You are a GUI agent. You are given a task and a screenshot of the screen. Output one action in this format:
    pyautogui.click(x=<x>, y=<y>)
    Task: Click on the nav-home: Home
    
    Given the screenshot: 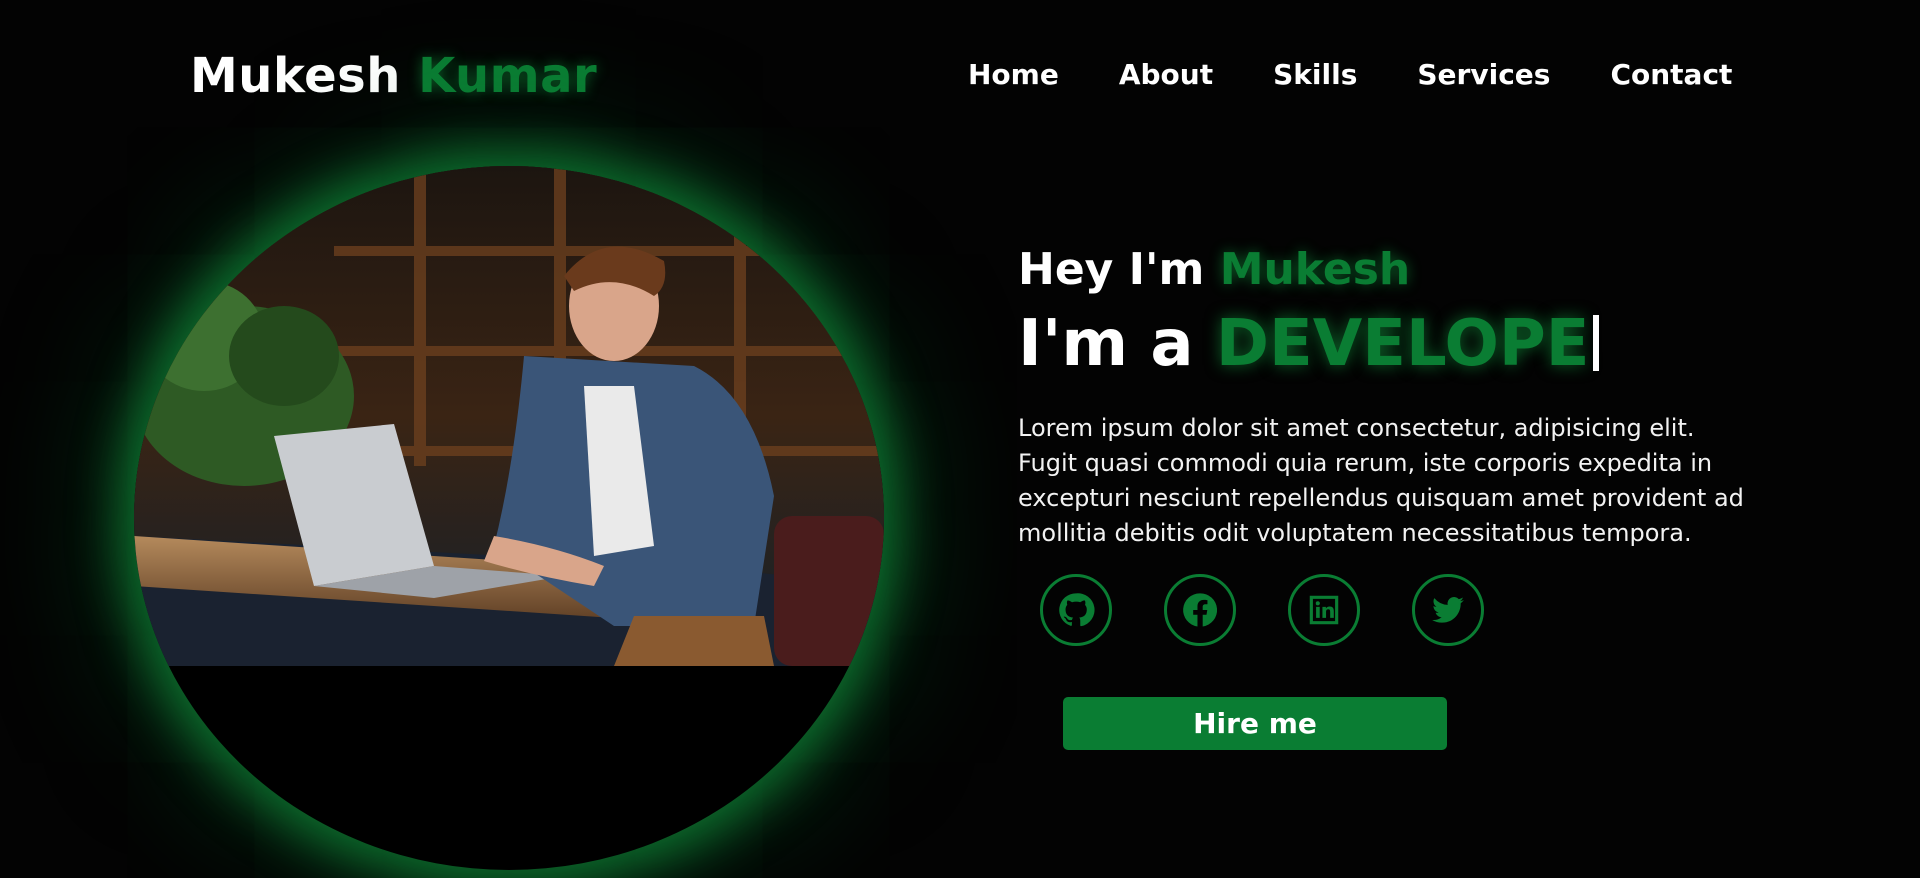 What is the action you would take?
    pyautogui.click(x=1013, y=74)
    